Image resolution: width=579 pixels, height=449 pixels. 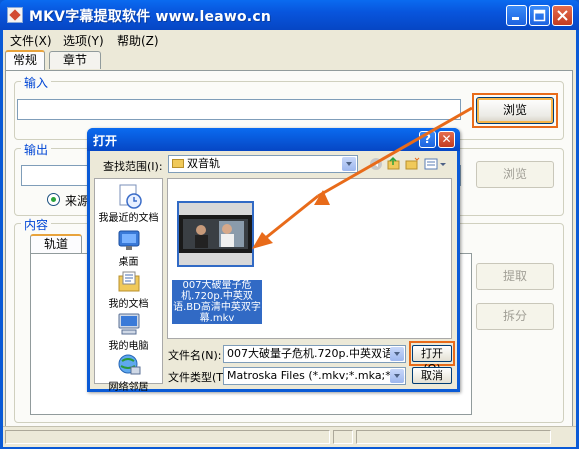 I want to click on filename-field: 007大破量子危机.720p.中英双语.BD高清中, so click(x=314, y=354).